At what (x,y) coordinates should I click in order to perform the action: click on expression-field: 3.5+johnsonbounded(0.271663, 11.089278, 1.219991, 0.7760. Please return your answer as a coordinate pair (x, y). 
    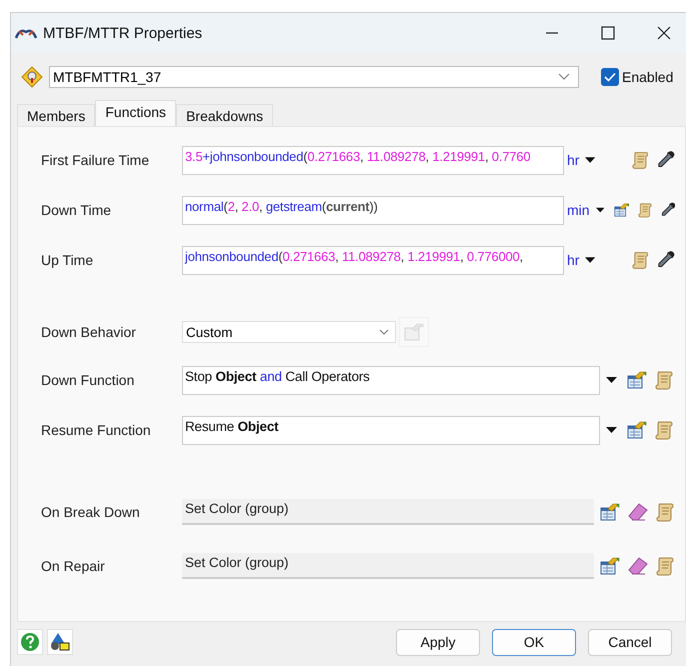
    Looking at the image, I should click on (373, 160).